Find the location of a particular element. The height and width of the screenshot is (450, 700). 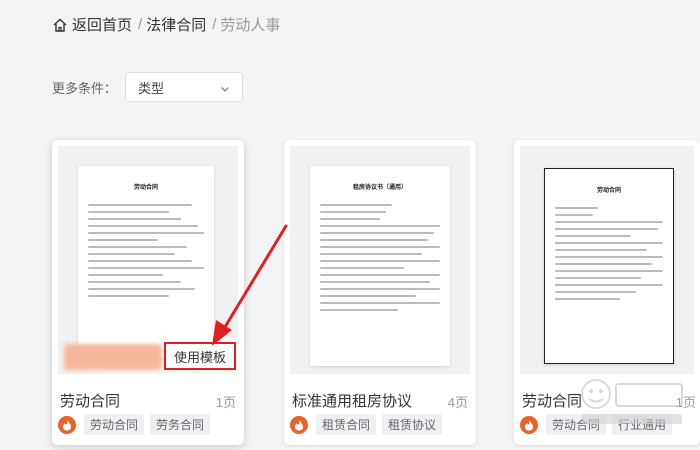

home-icon is located at coordinates (60, 25).